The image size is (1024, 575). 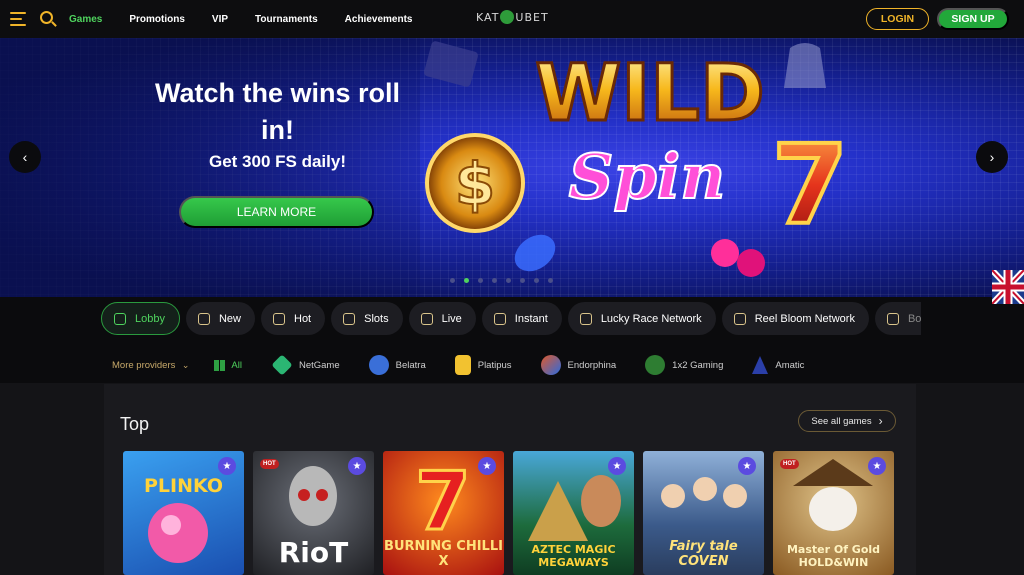 What do you see at coordinates (443, 513) in the screenshot?
I see `game-tile-burning-chilli-x: 7 BURNING CHILLI X ★` at bounding box center [443, 513].